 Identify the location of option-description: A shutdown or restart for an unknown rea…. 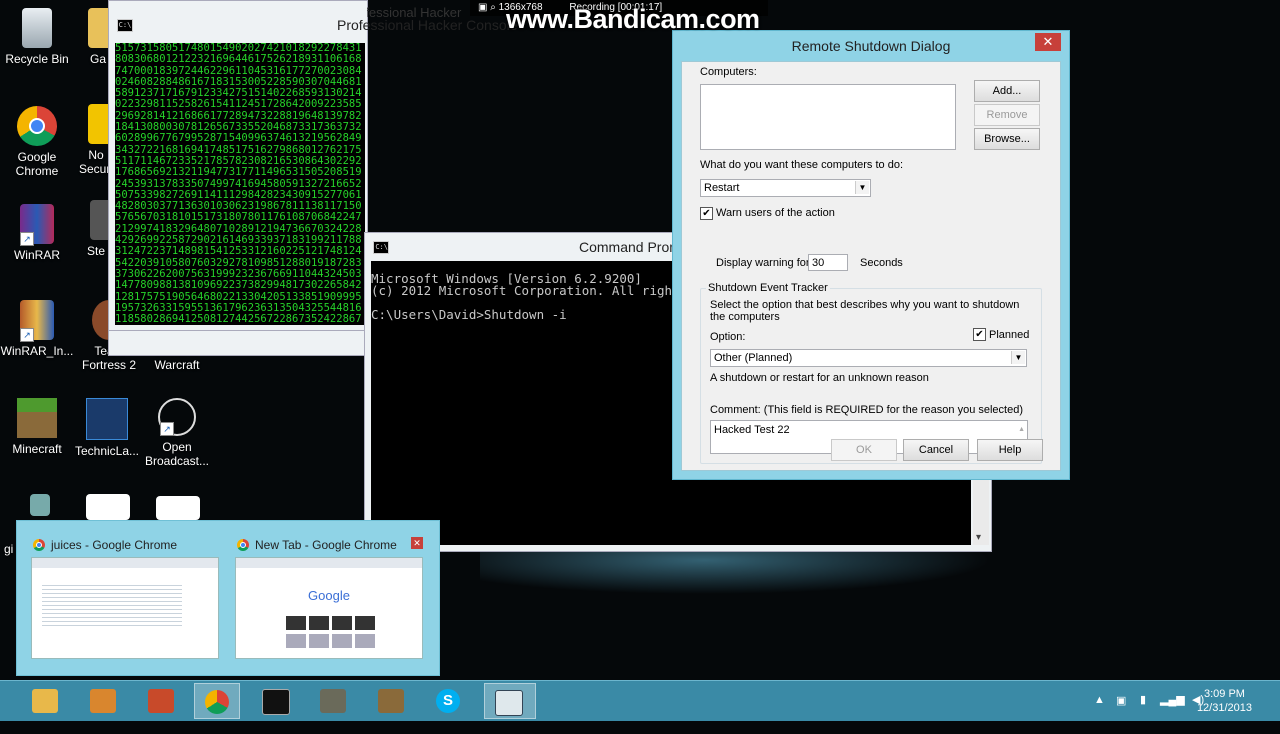
(819, 378).